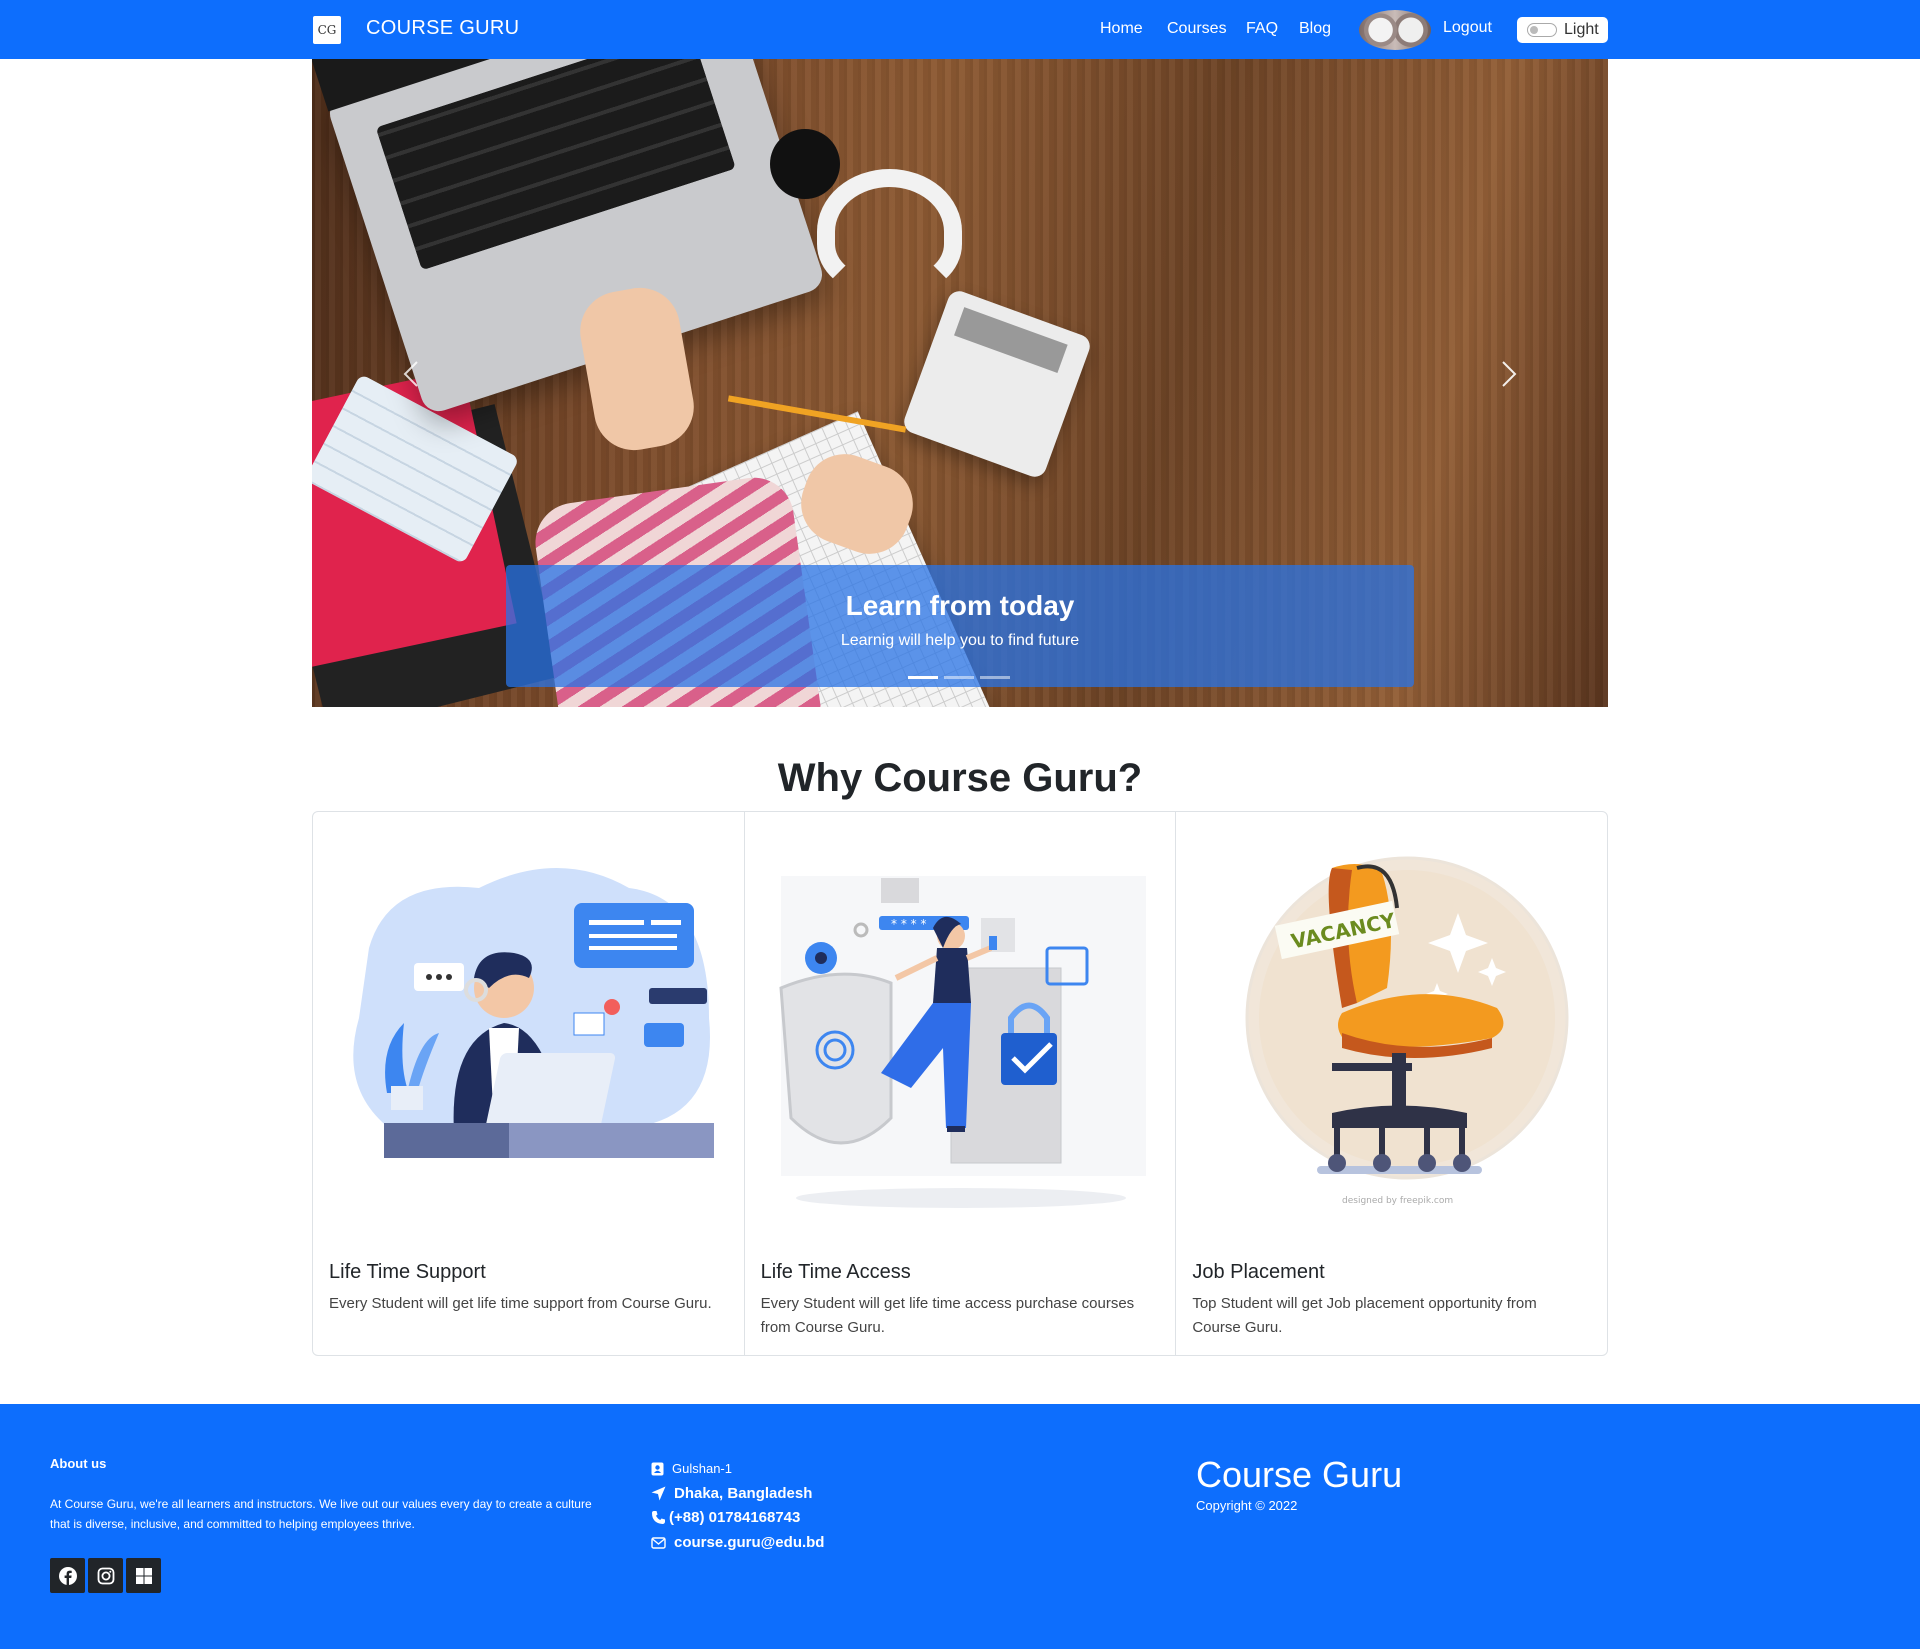 The height and width of the screenshot is (1649, 1920). I want to click on chevron-right-icon, so click(1509, 374).